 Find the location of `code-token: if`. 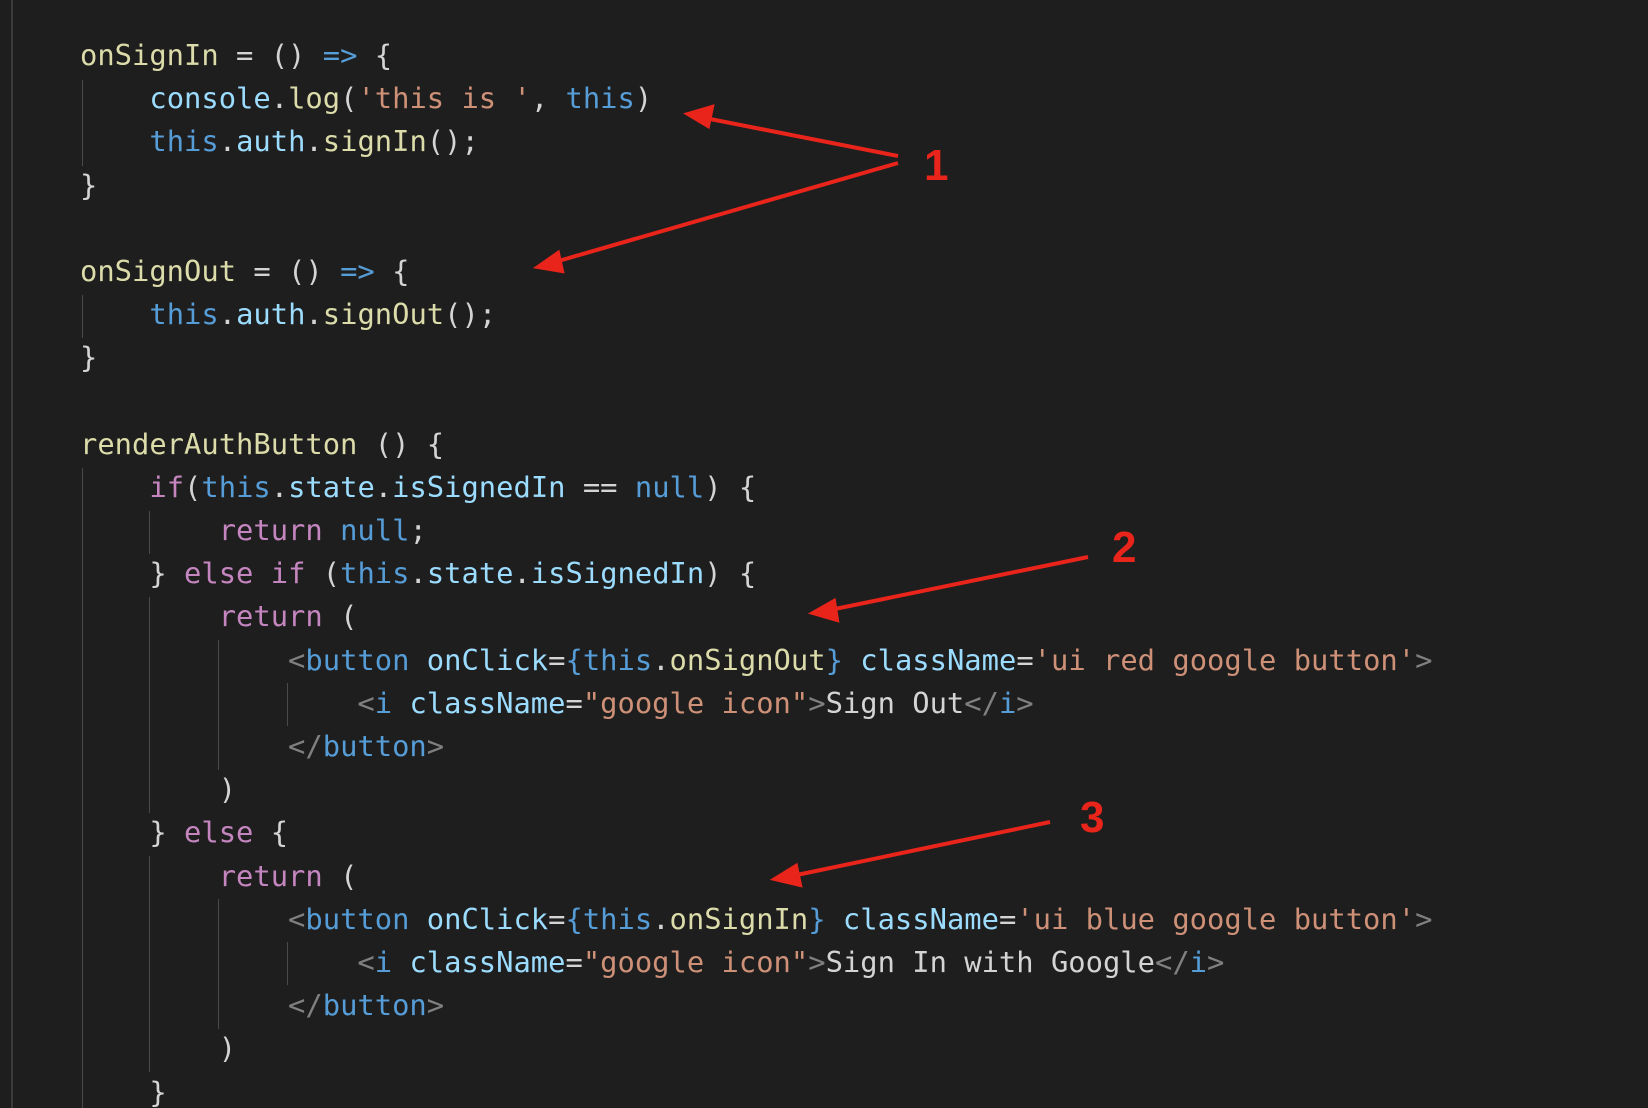

code-token: if is located at coordinates (167, 486).